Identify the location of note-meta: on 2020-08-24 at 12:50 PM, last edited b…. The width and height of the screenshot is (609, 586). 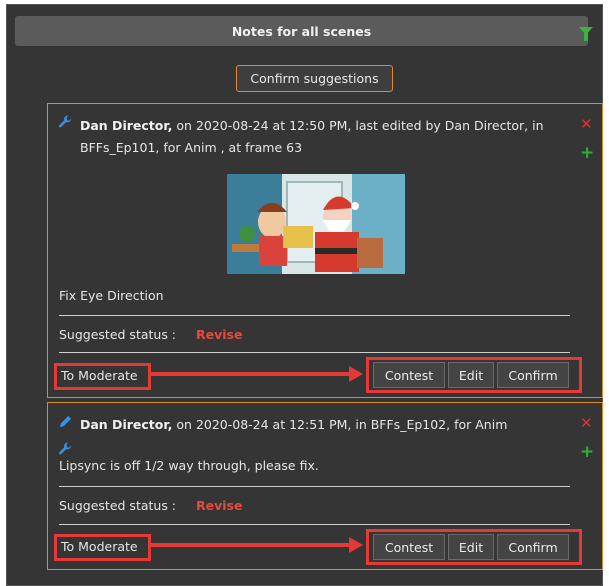
(358, 125).